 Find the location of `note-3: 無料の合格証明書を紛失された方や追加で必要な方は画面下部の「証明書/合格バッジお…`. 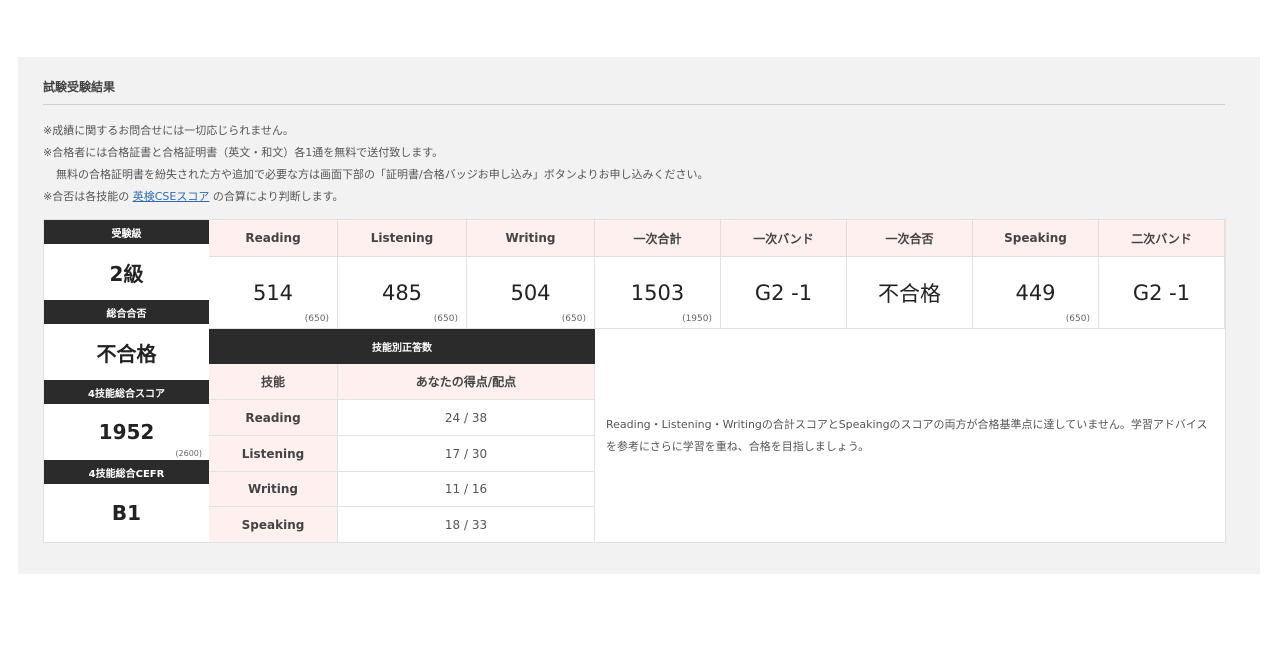

note-3: 無料の合格証明書を紛失された方や追加で必要な方は画面下部の「証明書/合格バッジお… is located at coordinates (382, 174).